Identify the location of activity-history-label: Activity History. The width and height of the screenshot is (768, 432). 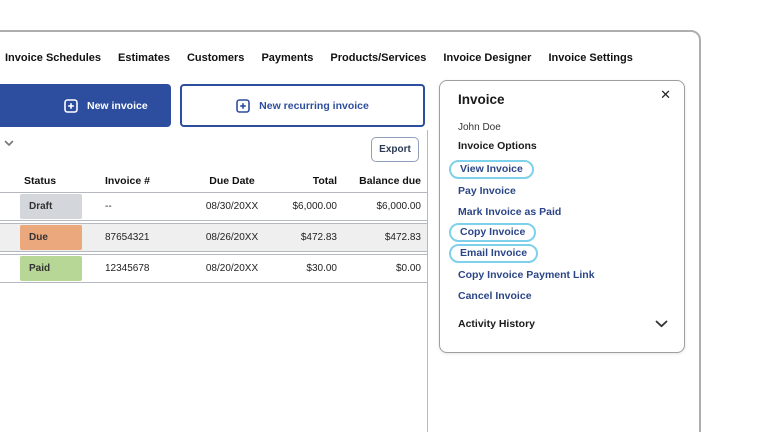
(497, 324).